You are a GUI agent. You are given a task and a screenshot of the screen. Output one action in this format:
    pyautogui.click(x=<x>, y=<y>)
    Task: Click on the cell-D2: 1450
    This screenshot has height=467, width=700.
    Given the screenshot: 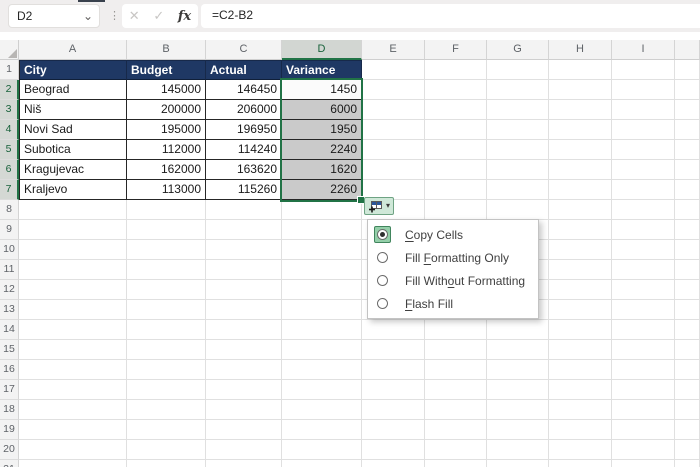 What is the action you would take?
    pyautogui.click(x=322, y=90)
    